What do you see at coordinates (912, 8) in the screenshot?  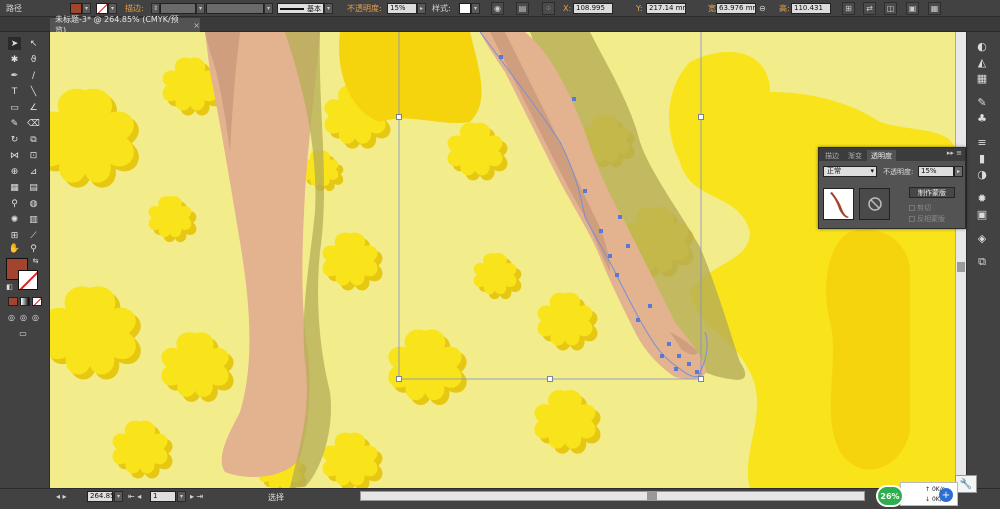 I see `select-similar-button: ▣` at bounding box center [912, 8].